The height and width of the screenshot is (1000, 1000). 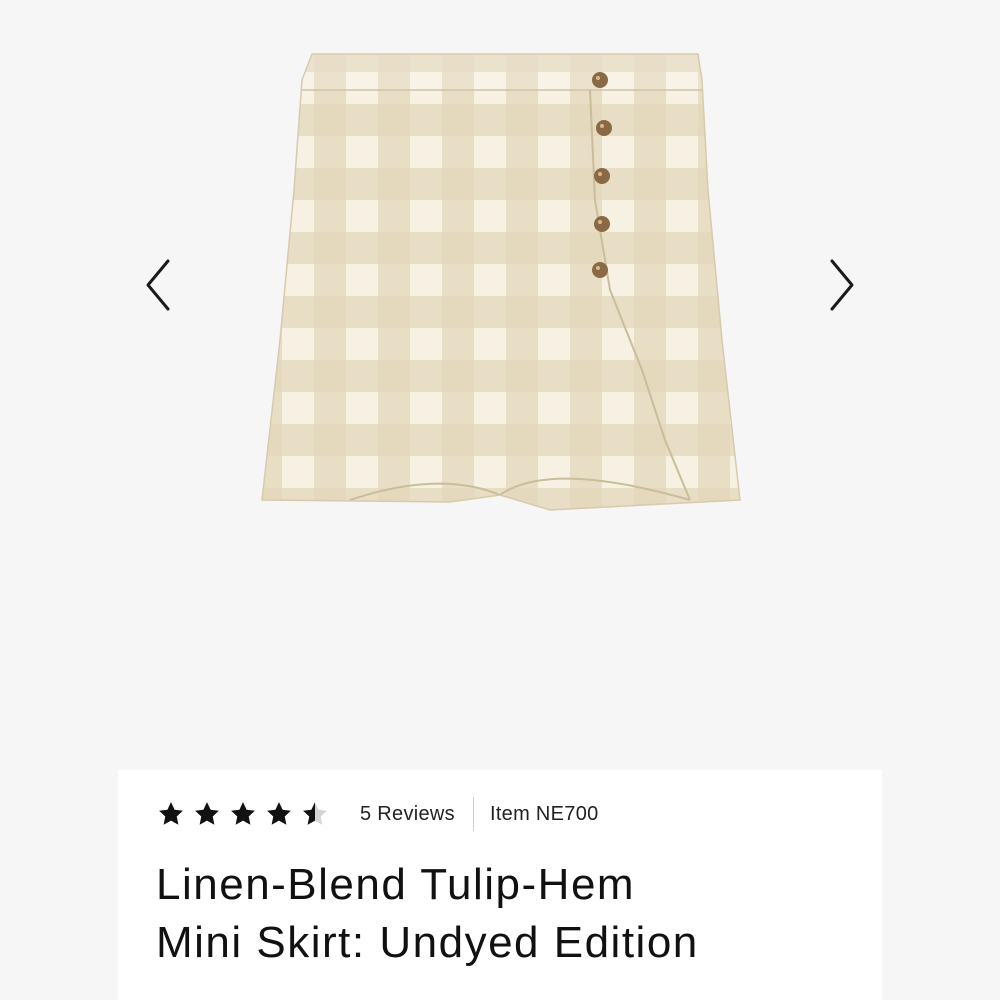 I want to click on chevron-right-icon, so click(x=842, y=285).